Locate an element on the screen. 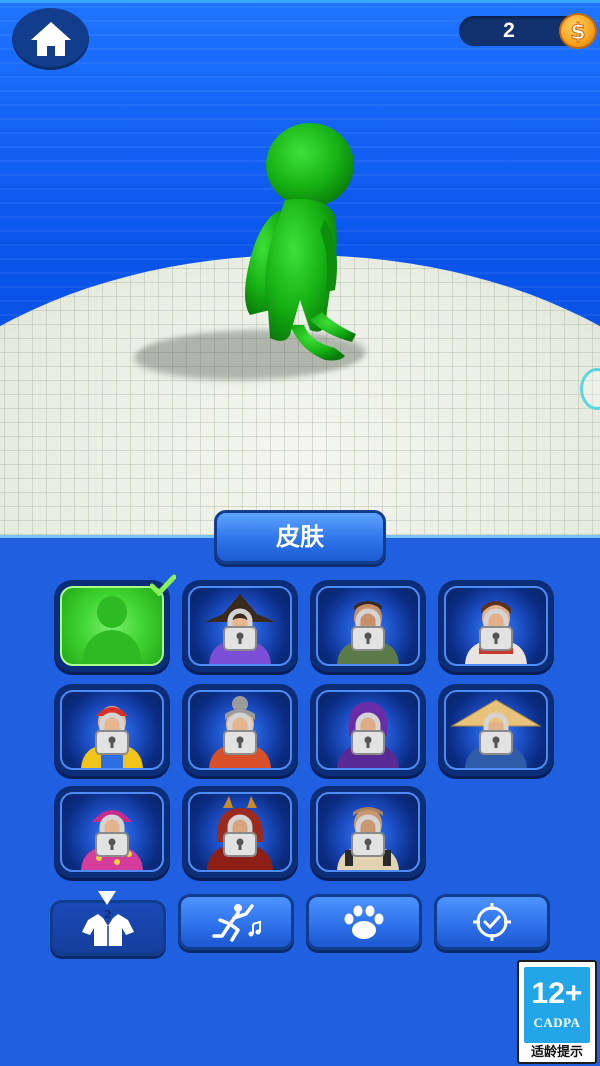 This screenshot has height=1066, width=600. target-icon is located at coordinates (492, 922).